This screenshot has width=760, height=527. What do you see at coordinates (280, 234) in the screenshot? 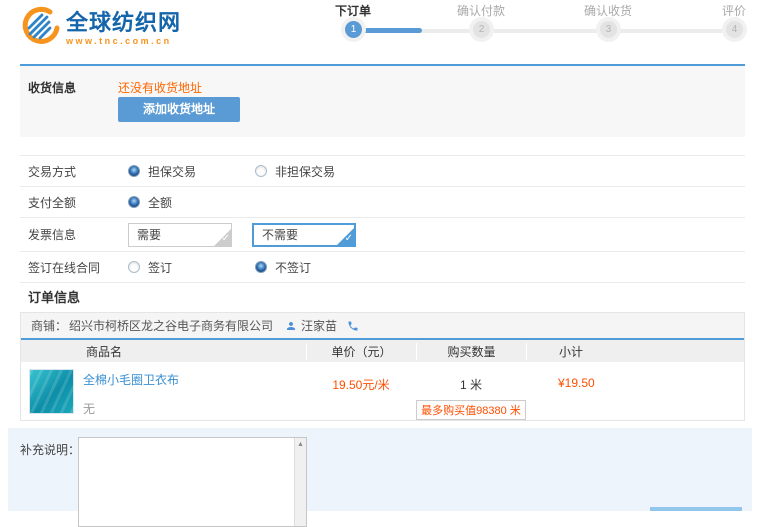
I see `invoice-option-label: 不需要` at bounding box center [280, 234].